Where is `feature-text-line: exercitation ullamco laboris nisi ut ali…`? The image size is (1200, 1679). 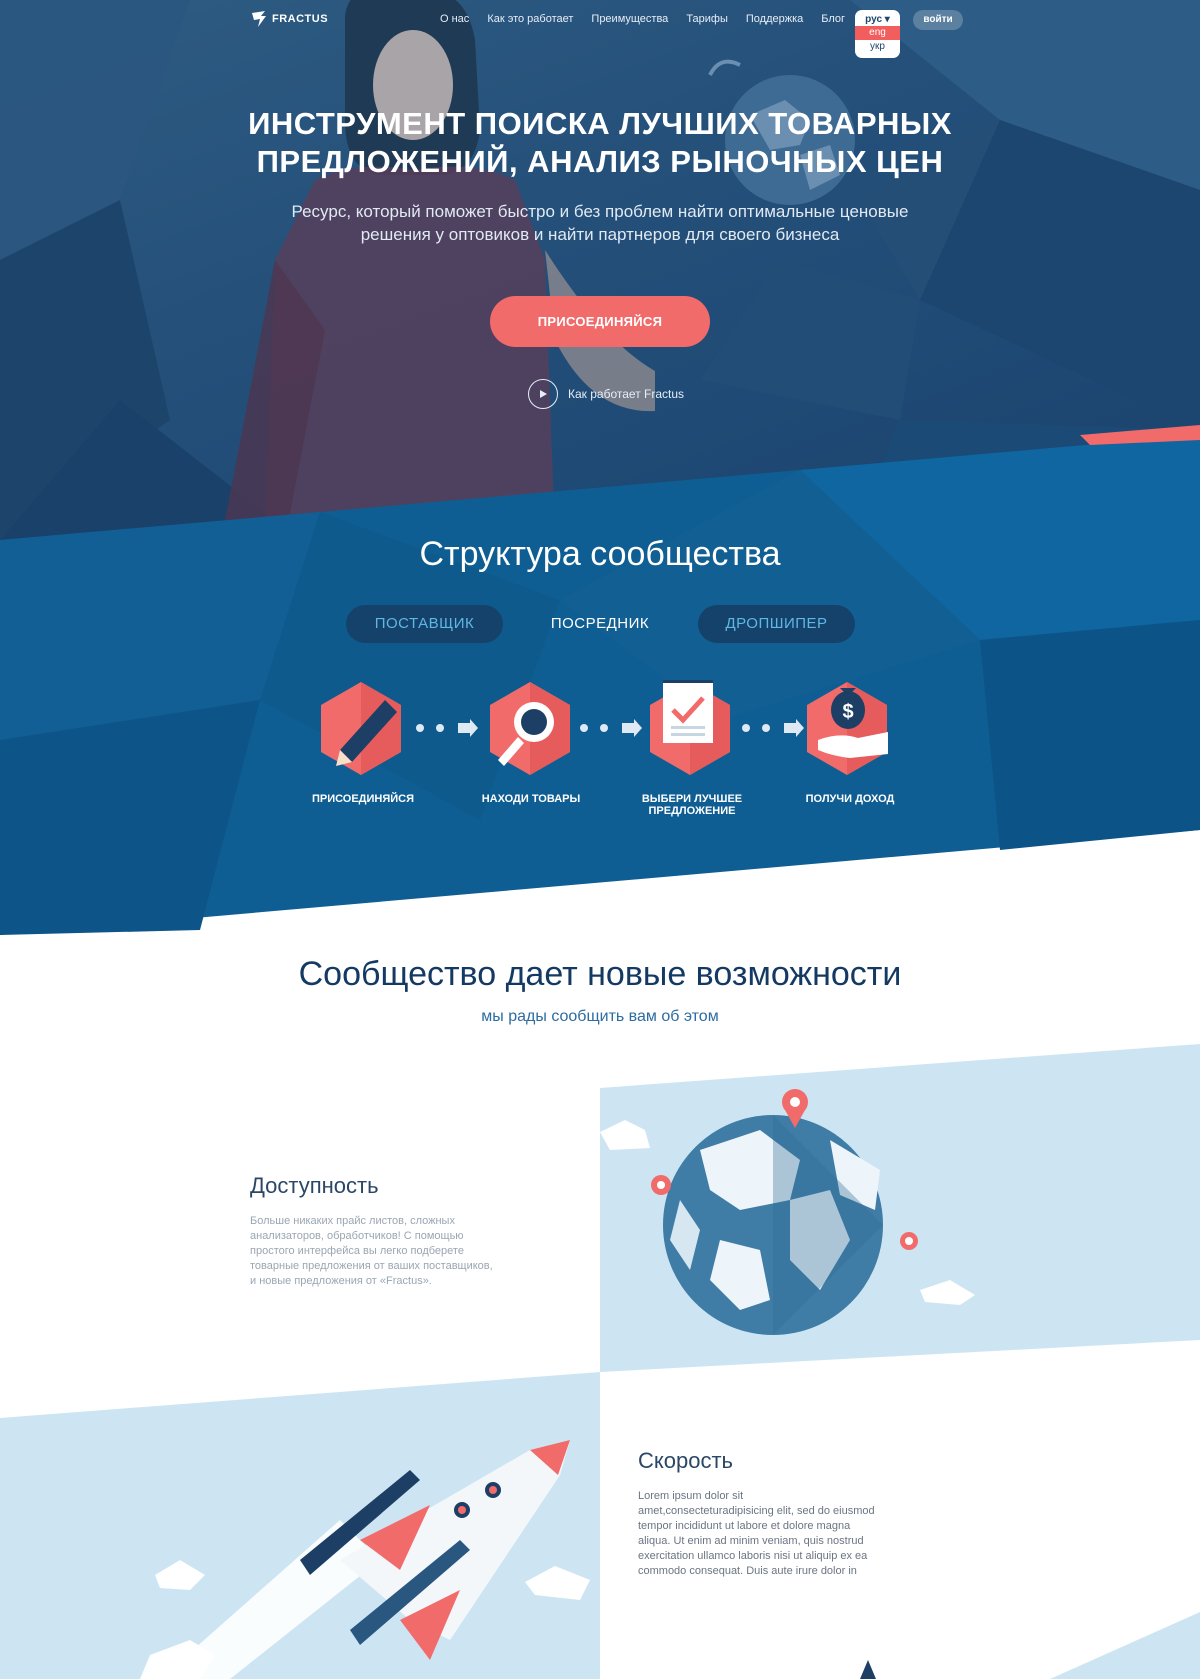
feature-text-line: exercitation ullamco laboris nisi ut ali… is located at coordinates (753, 1556).